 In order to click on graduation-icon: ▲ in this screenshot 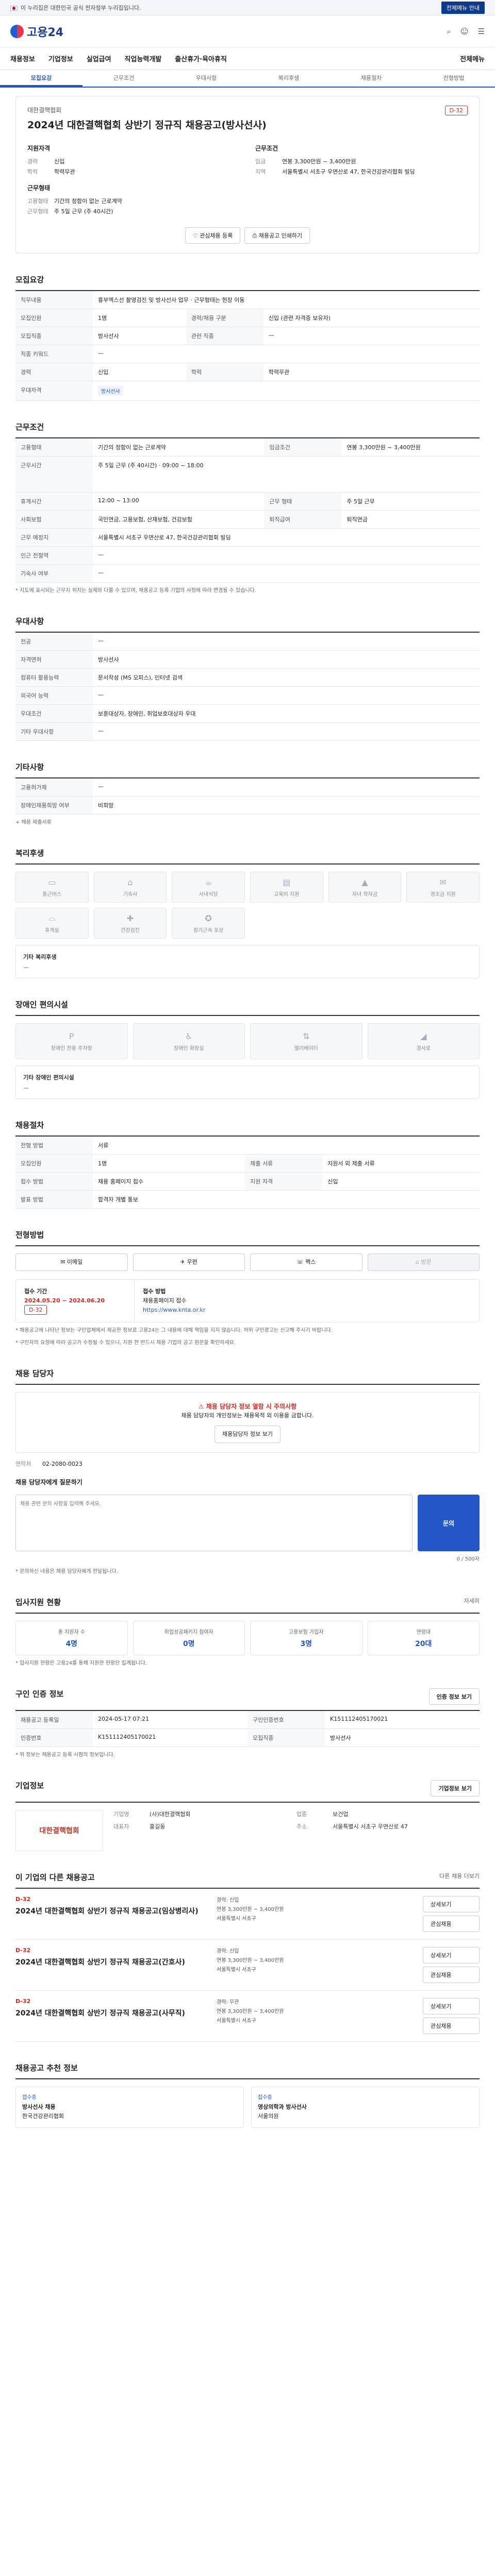, I will do `click(364, 882)`.